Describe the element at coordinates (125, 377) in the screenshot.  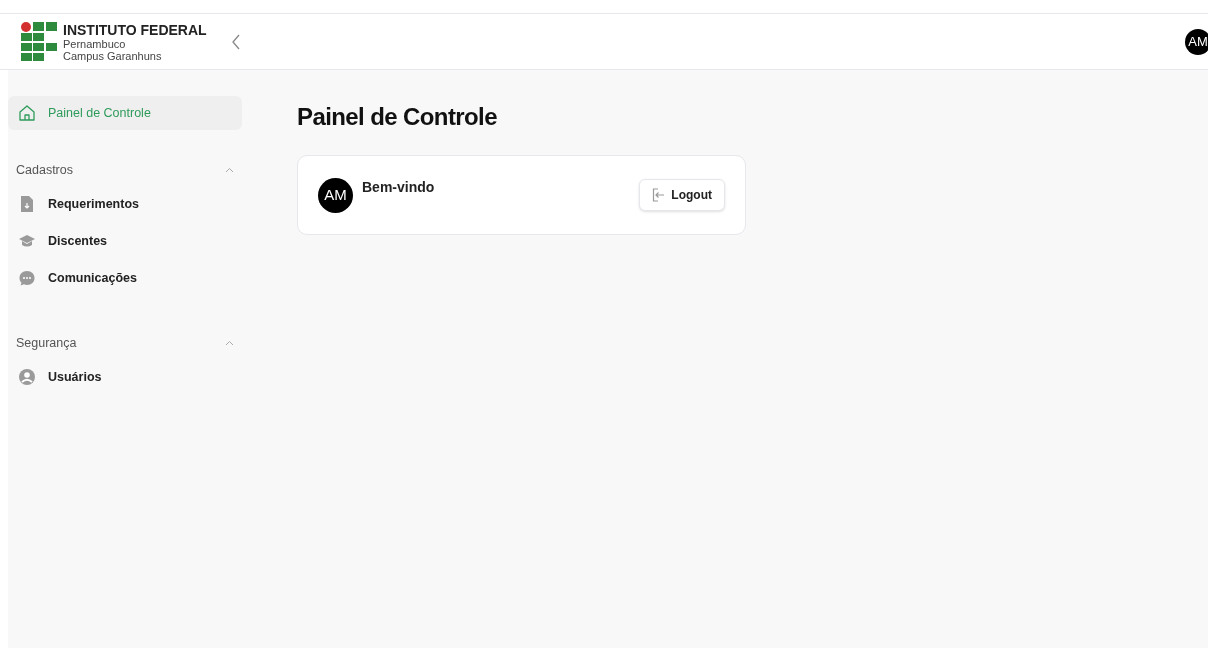
I see `sidebar-item: Usuários` at that location.